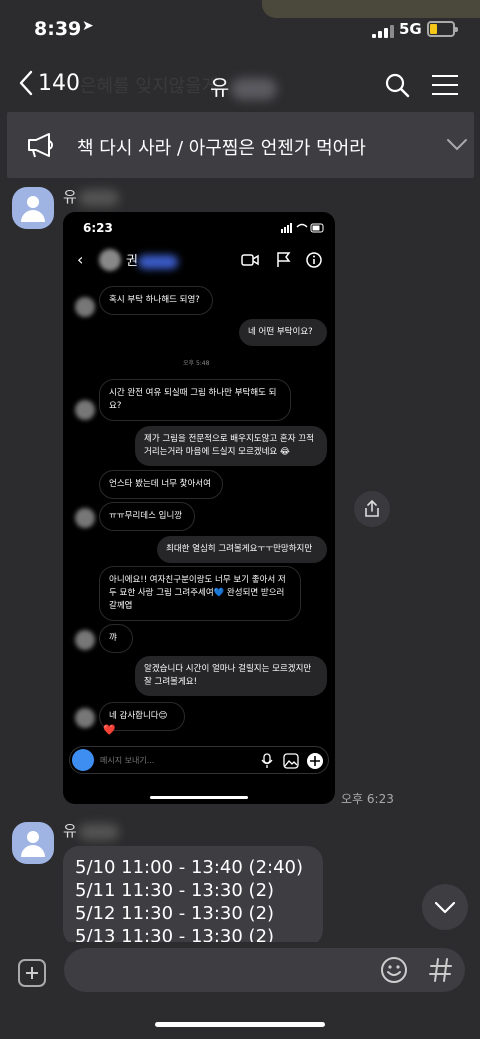 The height and width of the screenshot is (1039, 480). What do you see at coordinates (175, 913) in the screenshot?
I see `schedule-line: 5/12 11:30 - 13:30 (2)` at bounding box center [175, 913].